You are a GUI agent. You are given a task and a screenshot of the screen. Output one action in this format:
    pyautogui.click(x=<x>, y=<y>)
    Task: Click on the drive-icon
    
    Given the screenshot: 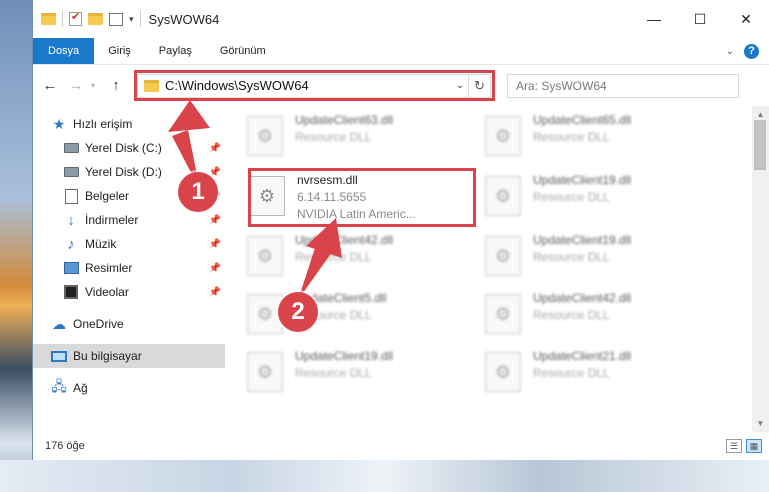 What is the action you would take?
    pyautogui.click(x=71, y=148)
    